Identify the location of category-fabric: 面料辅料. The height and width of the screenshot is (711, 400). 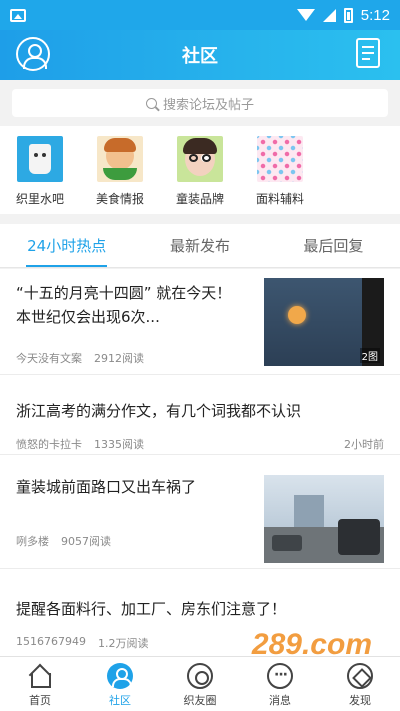
(280, 170).